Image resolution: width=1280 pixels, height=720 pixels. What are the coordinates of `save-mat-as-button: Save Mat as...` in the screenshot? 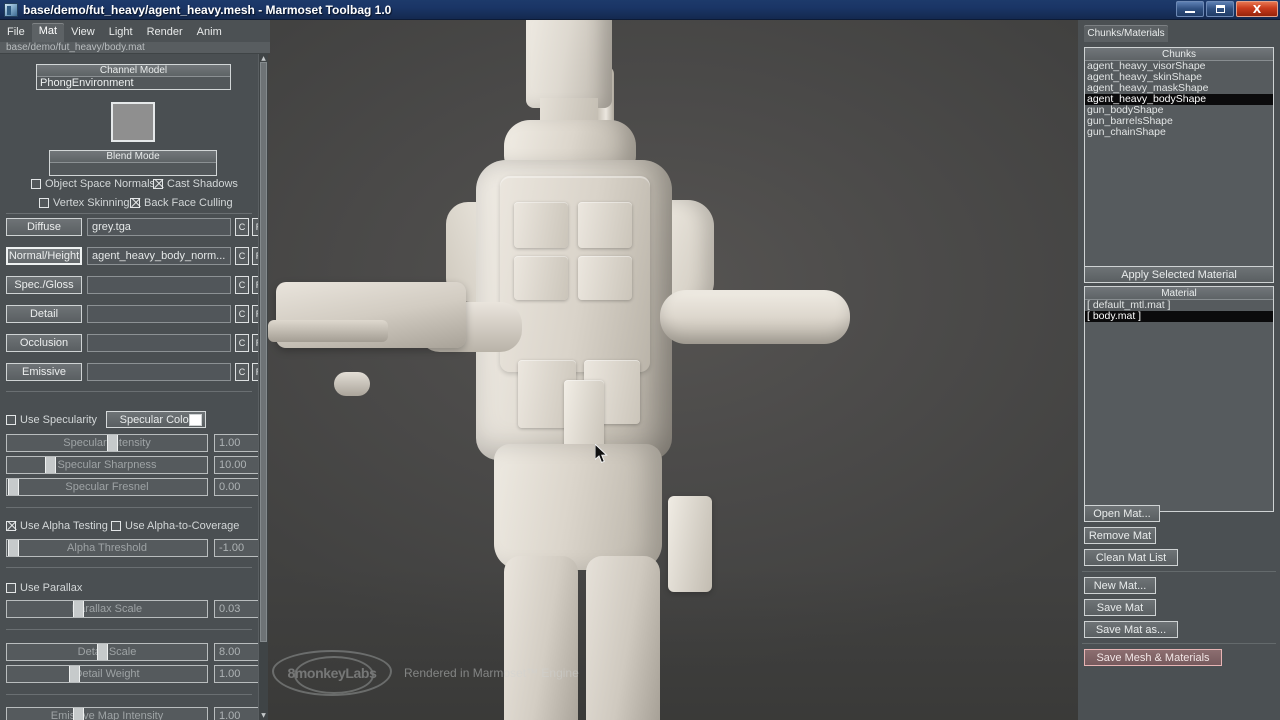 It's located at (1131, 629).